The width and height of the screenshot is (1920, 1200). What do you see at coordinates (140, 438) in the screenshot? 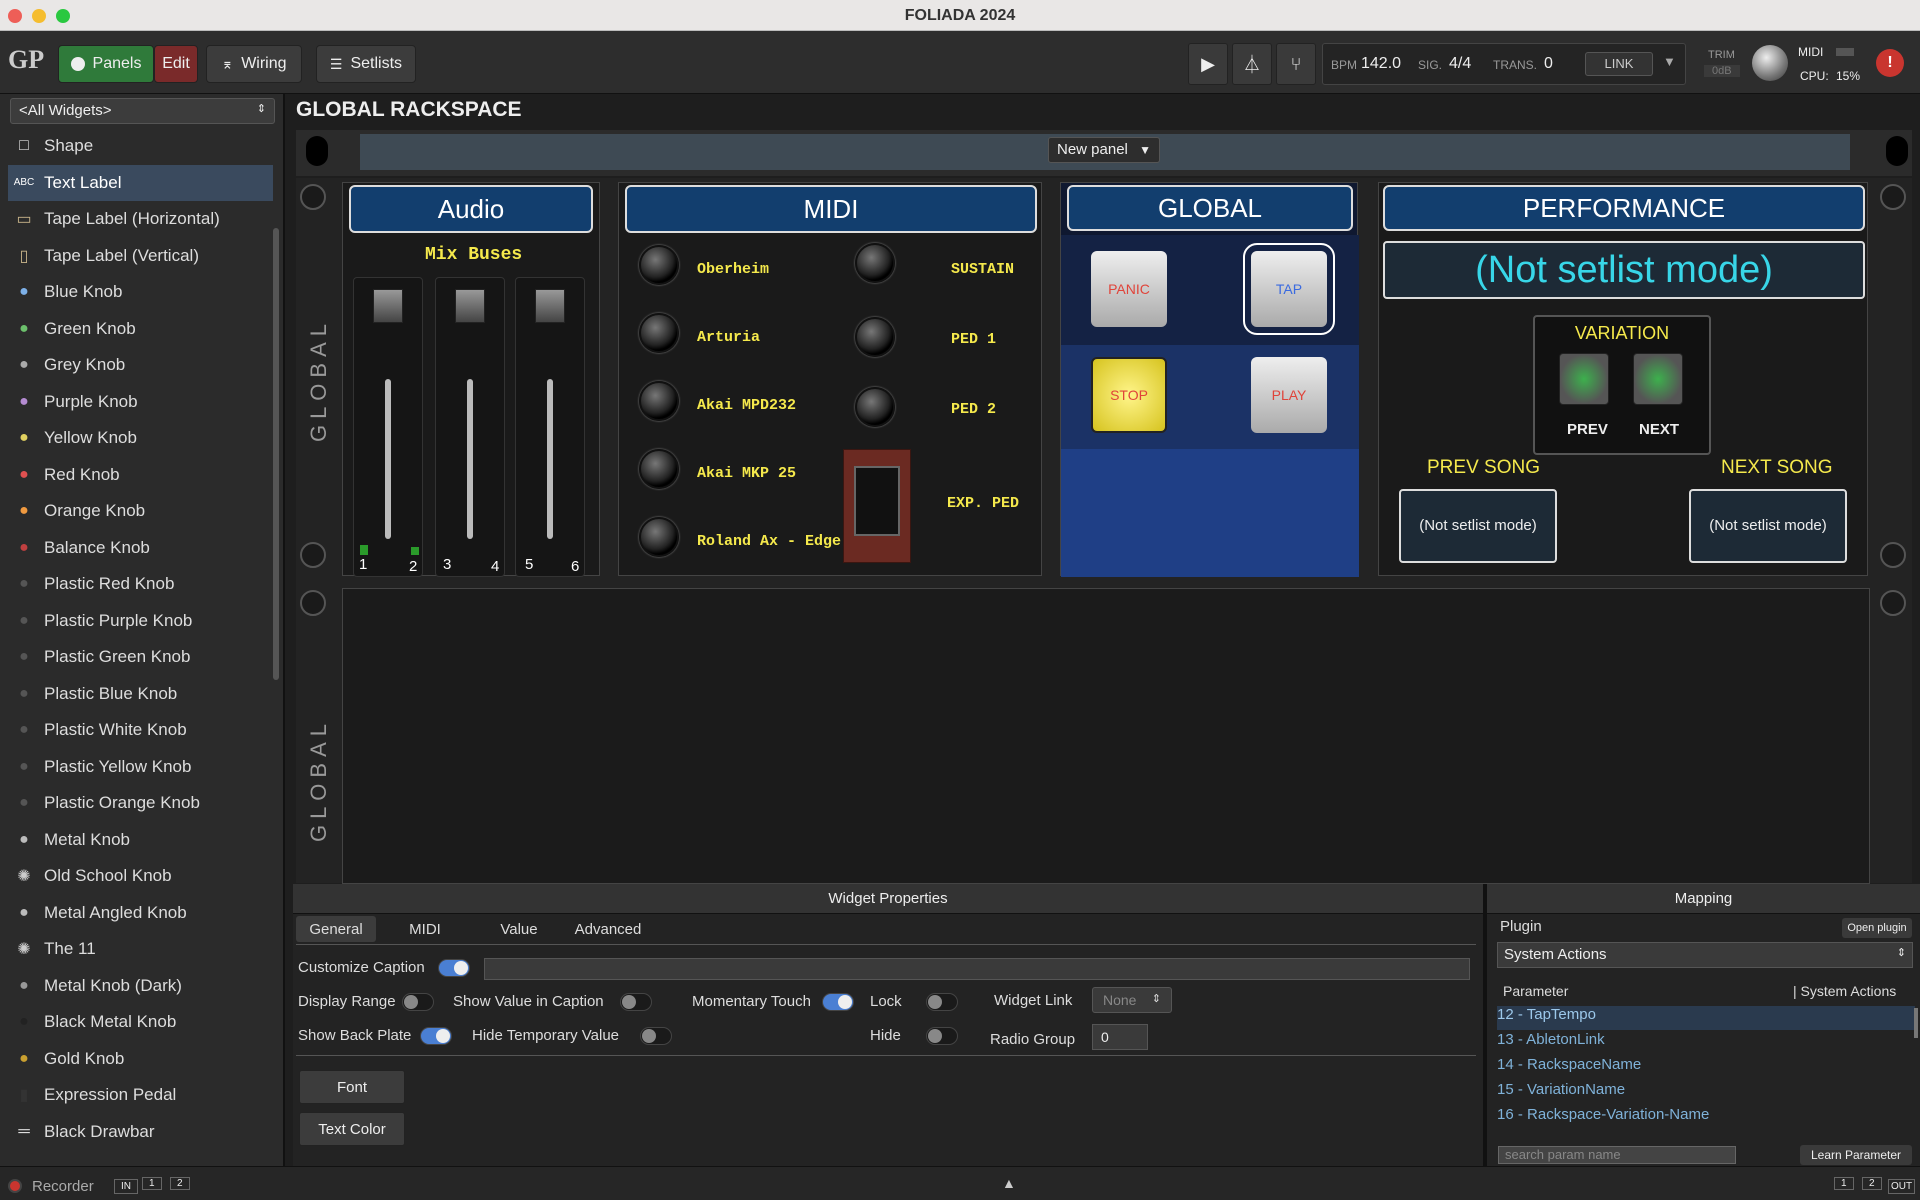
I see `sidebar-widget-item: ● Yellow Knob` at bounding box center [140, 438].